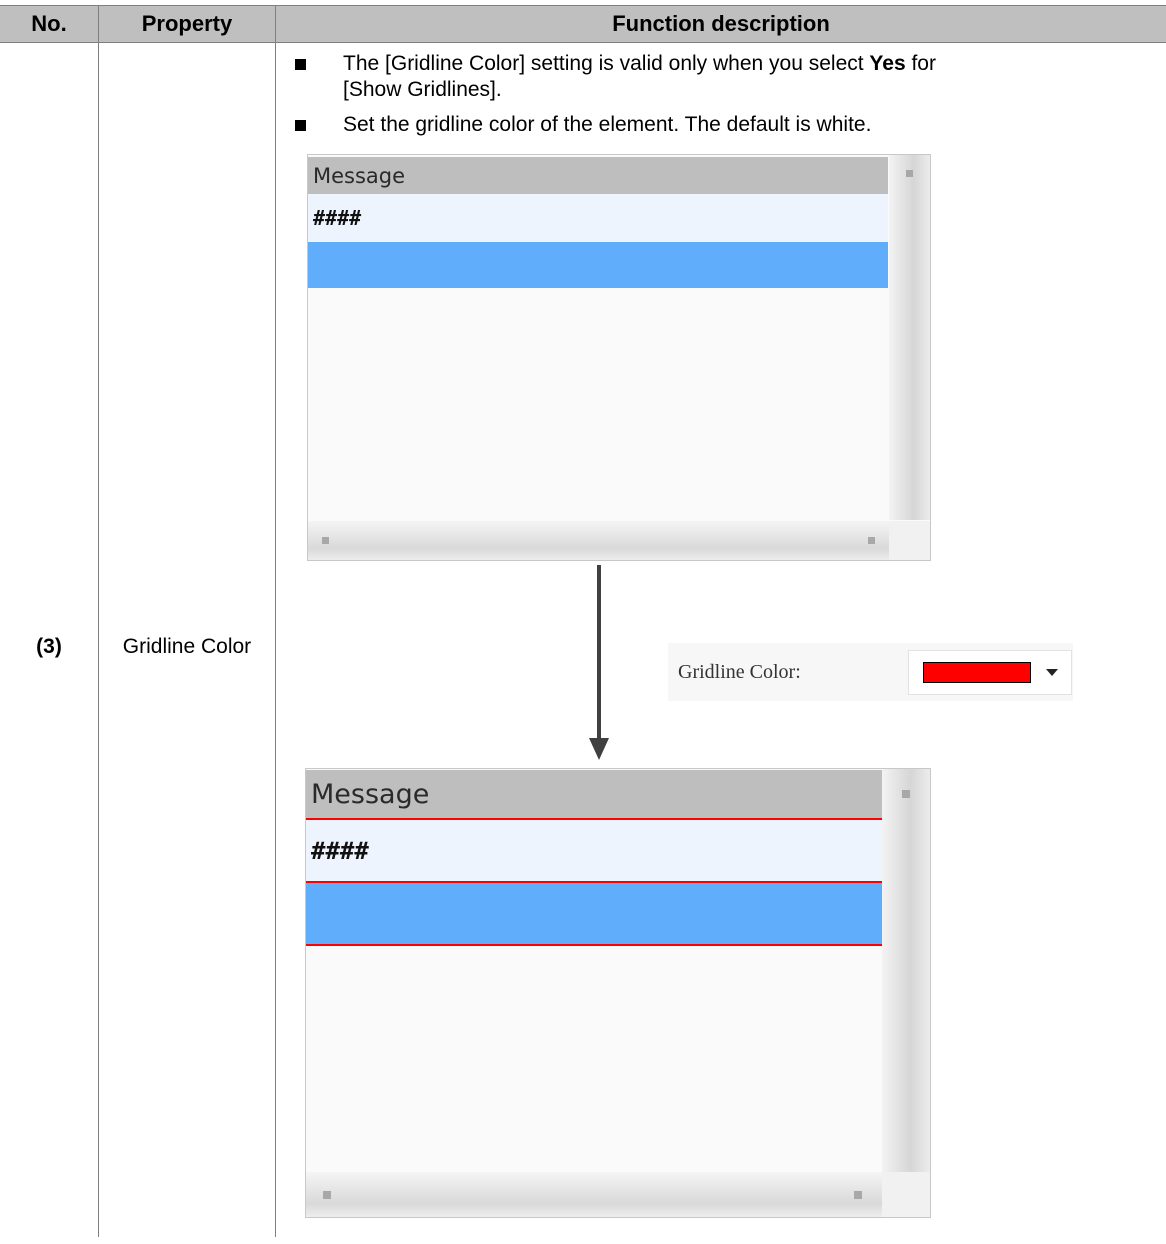 This screenshot has width=1166, height=1244. I want to click on header-no: No., so click(49, 23).